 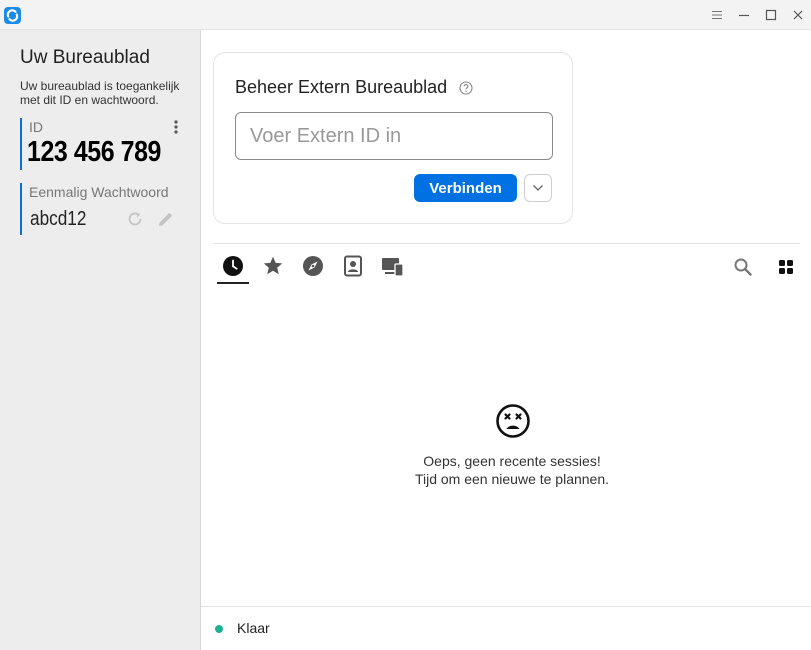 I want to click on search-button, so click(x=743, y=267).